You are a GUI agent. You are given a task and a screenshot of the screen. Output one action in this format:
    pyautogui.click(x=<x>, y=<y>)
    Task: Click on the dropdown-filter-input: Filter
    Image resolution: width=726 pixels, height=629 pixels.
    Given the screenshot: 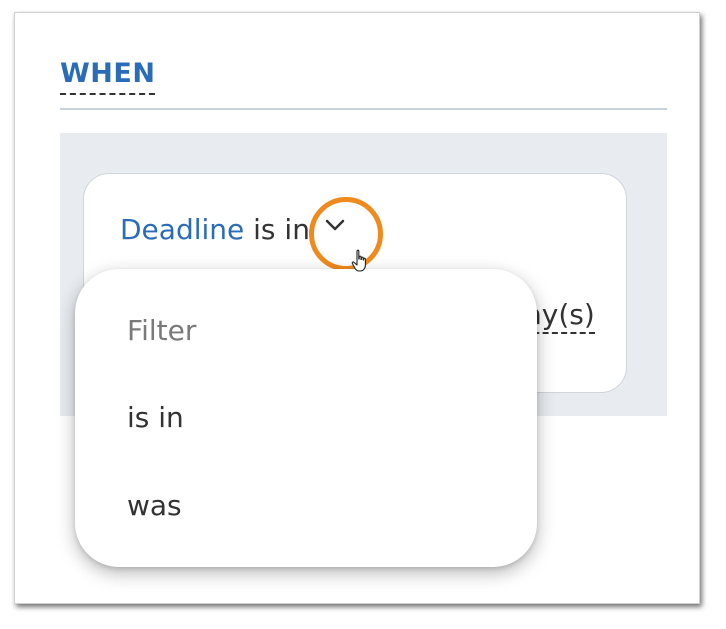 What is the action you would take?
    pyautogui.click(x=161, y=331)
    